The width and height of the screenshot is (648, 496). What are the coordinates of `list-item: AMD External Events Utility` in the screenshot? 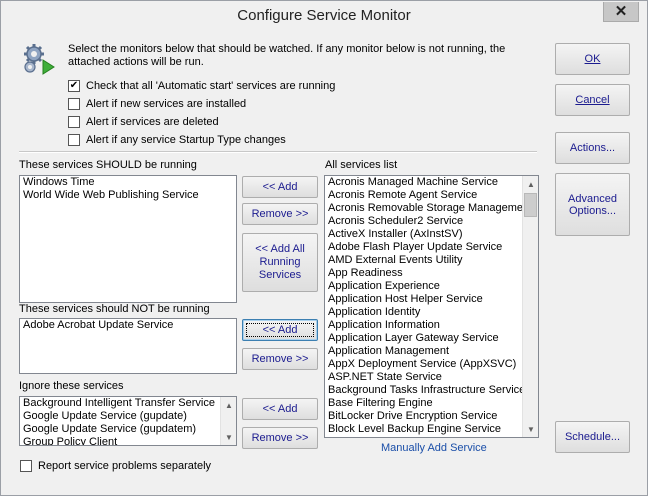 It's located at (431, 260).